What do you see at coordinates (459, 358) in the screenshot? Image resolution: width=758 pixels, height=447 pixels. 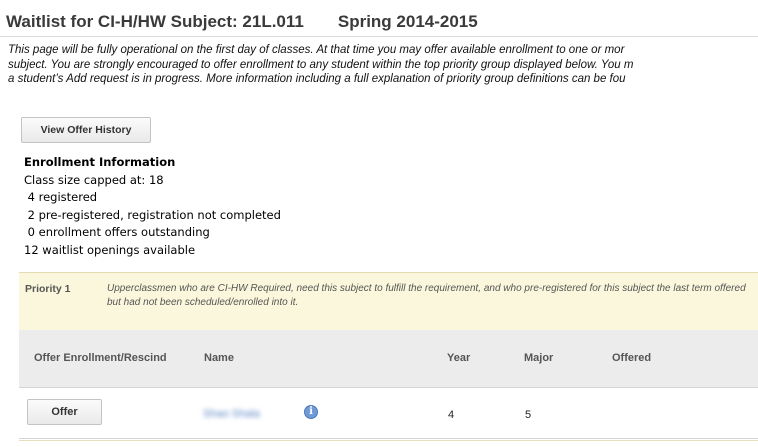 I see `column-header-year: Year` at bounding box center [459, 358].